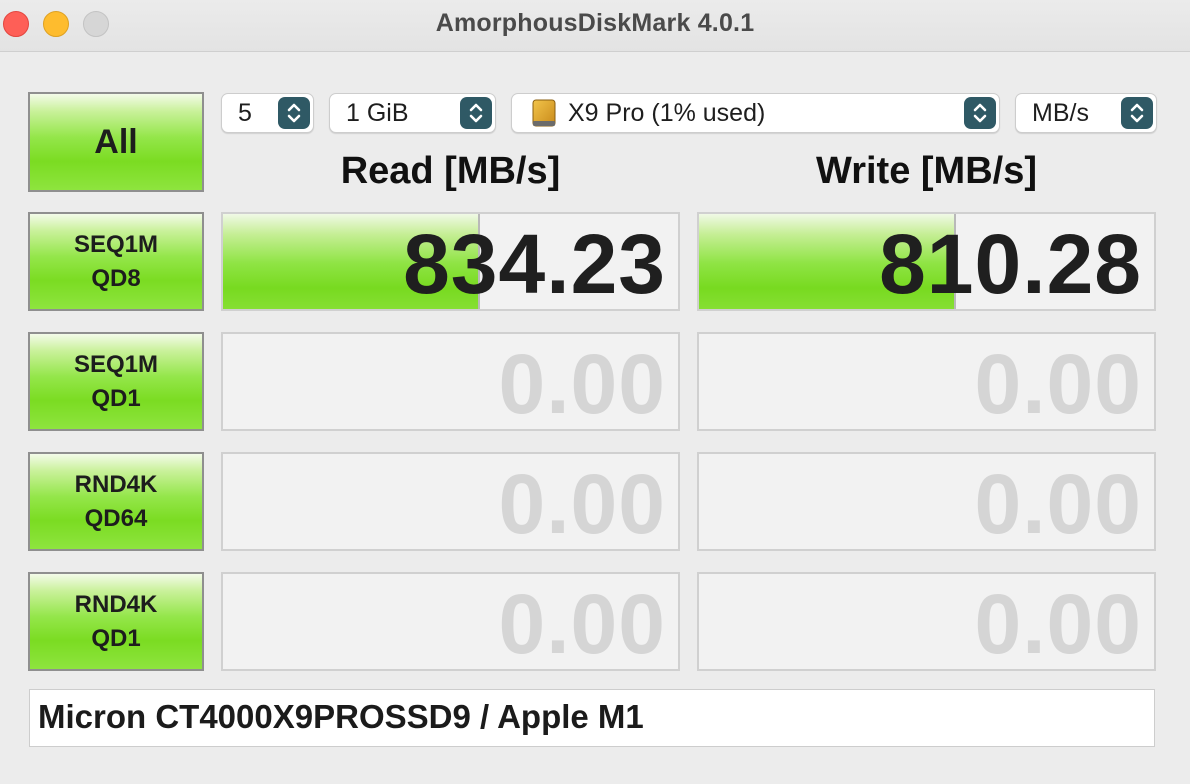 The height and width of the screenshot is (784, 1190). I want to click on test-count-value: 5, so click(245, 113).